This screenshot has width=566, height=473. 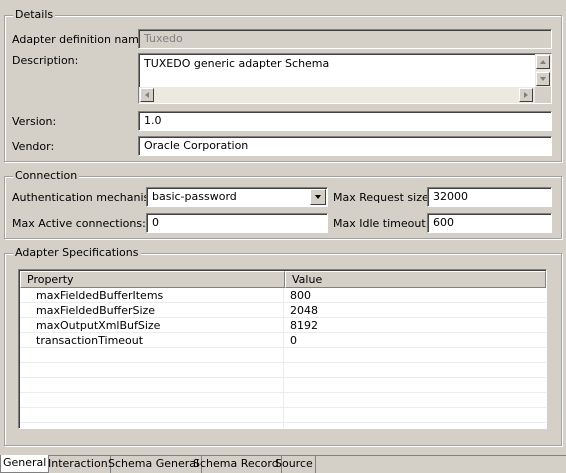 What do you see at coordinates (45, 60) in the screenshot?
I see `description-label: Description:` at bounding box center [45, 60].